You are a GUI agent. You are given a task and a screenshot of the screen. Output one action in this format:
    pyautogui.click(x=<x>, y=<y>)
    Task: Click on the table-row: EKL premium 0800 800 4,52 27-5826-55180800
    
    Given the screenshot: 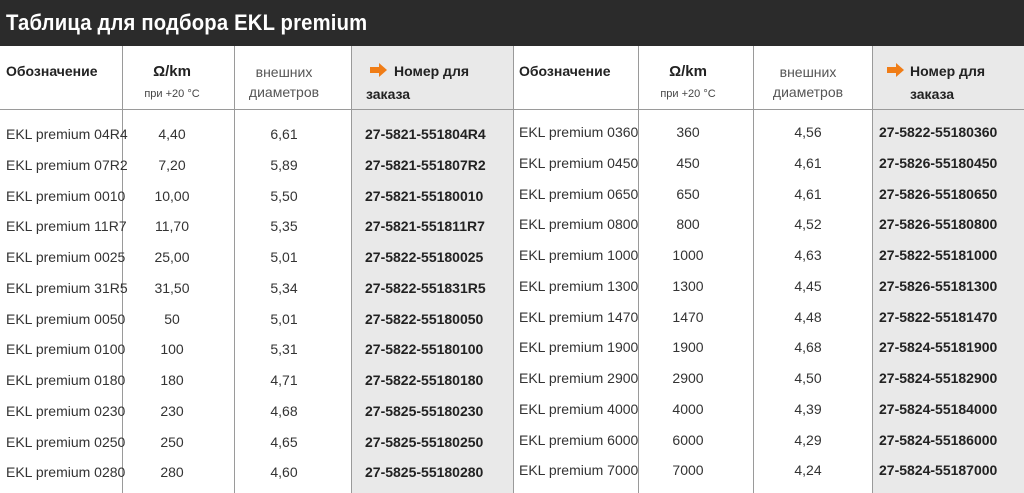 What is the action you would take?
    pyautogui.click(x=768, y=224)
    